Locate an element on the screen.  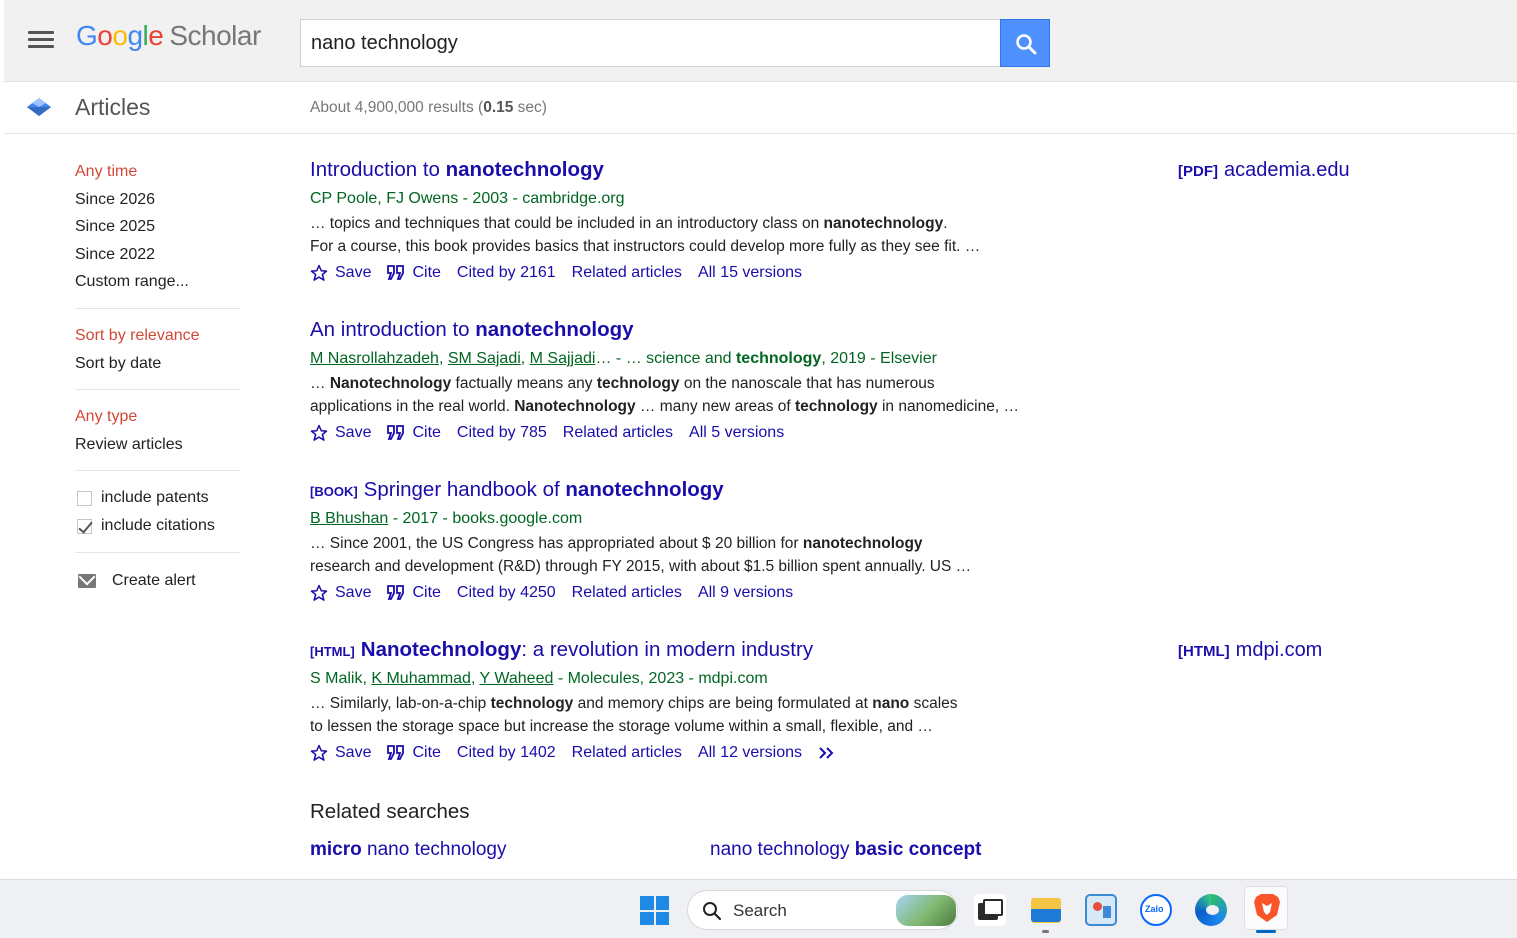
result-authors: B Bhushan - 2017 - books.google.com is located at coordinates (446, 518).